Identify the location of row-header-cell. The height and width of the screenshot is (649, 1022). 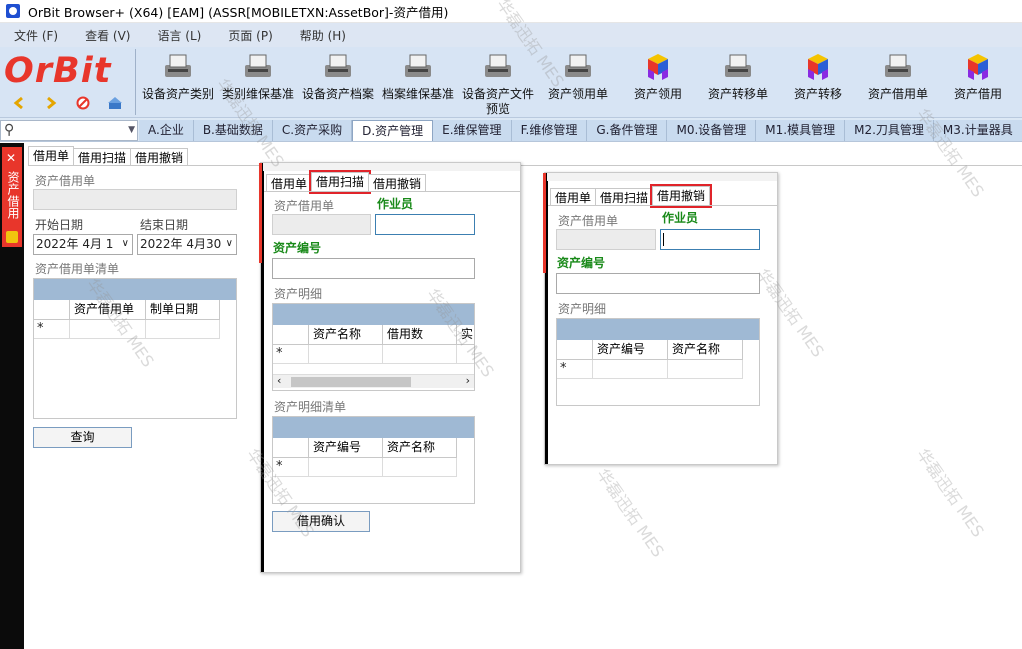
(575, 350).